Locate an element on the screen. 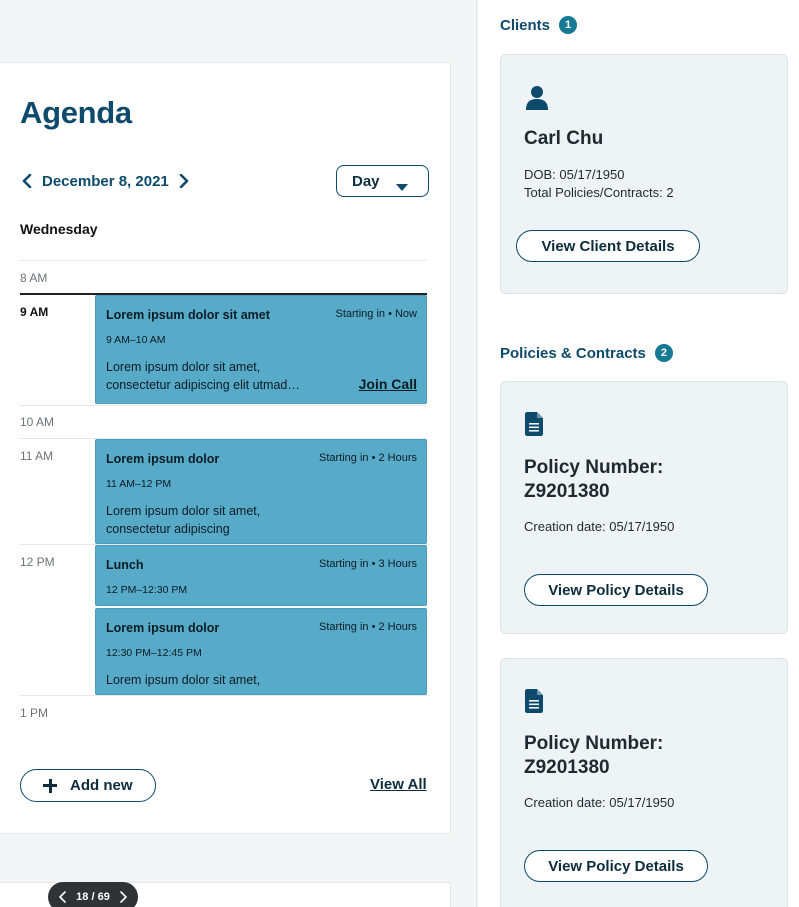  client-total-policies: Total Policies/Contracts: 2 is located at coordinates (599, 192).